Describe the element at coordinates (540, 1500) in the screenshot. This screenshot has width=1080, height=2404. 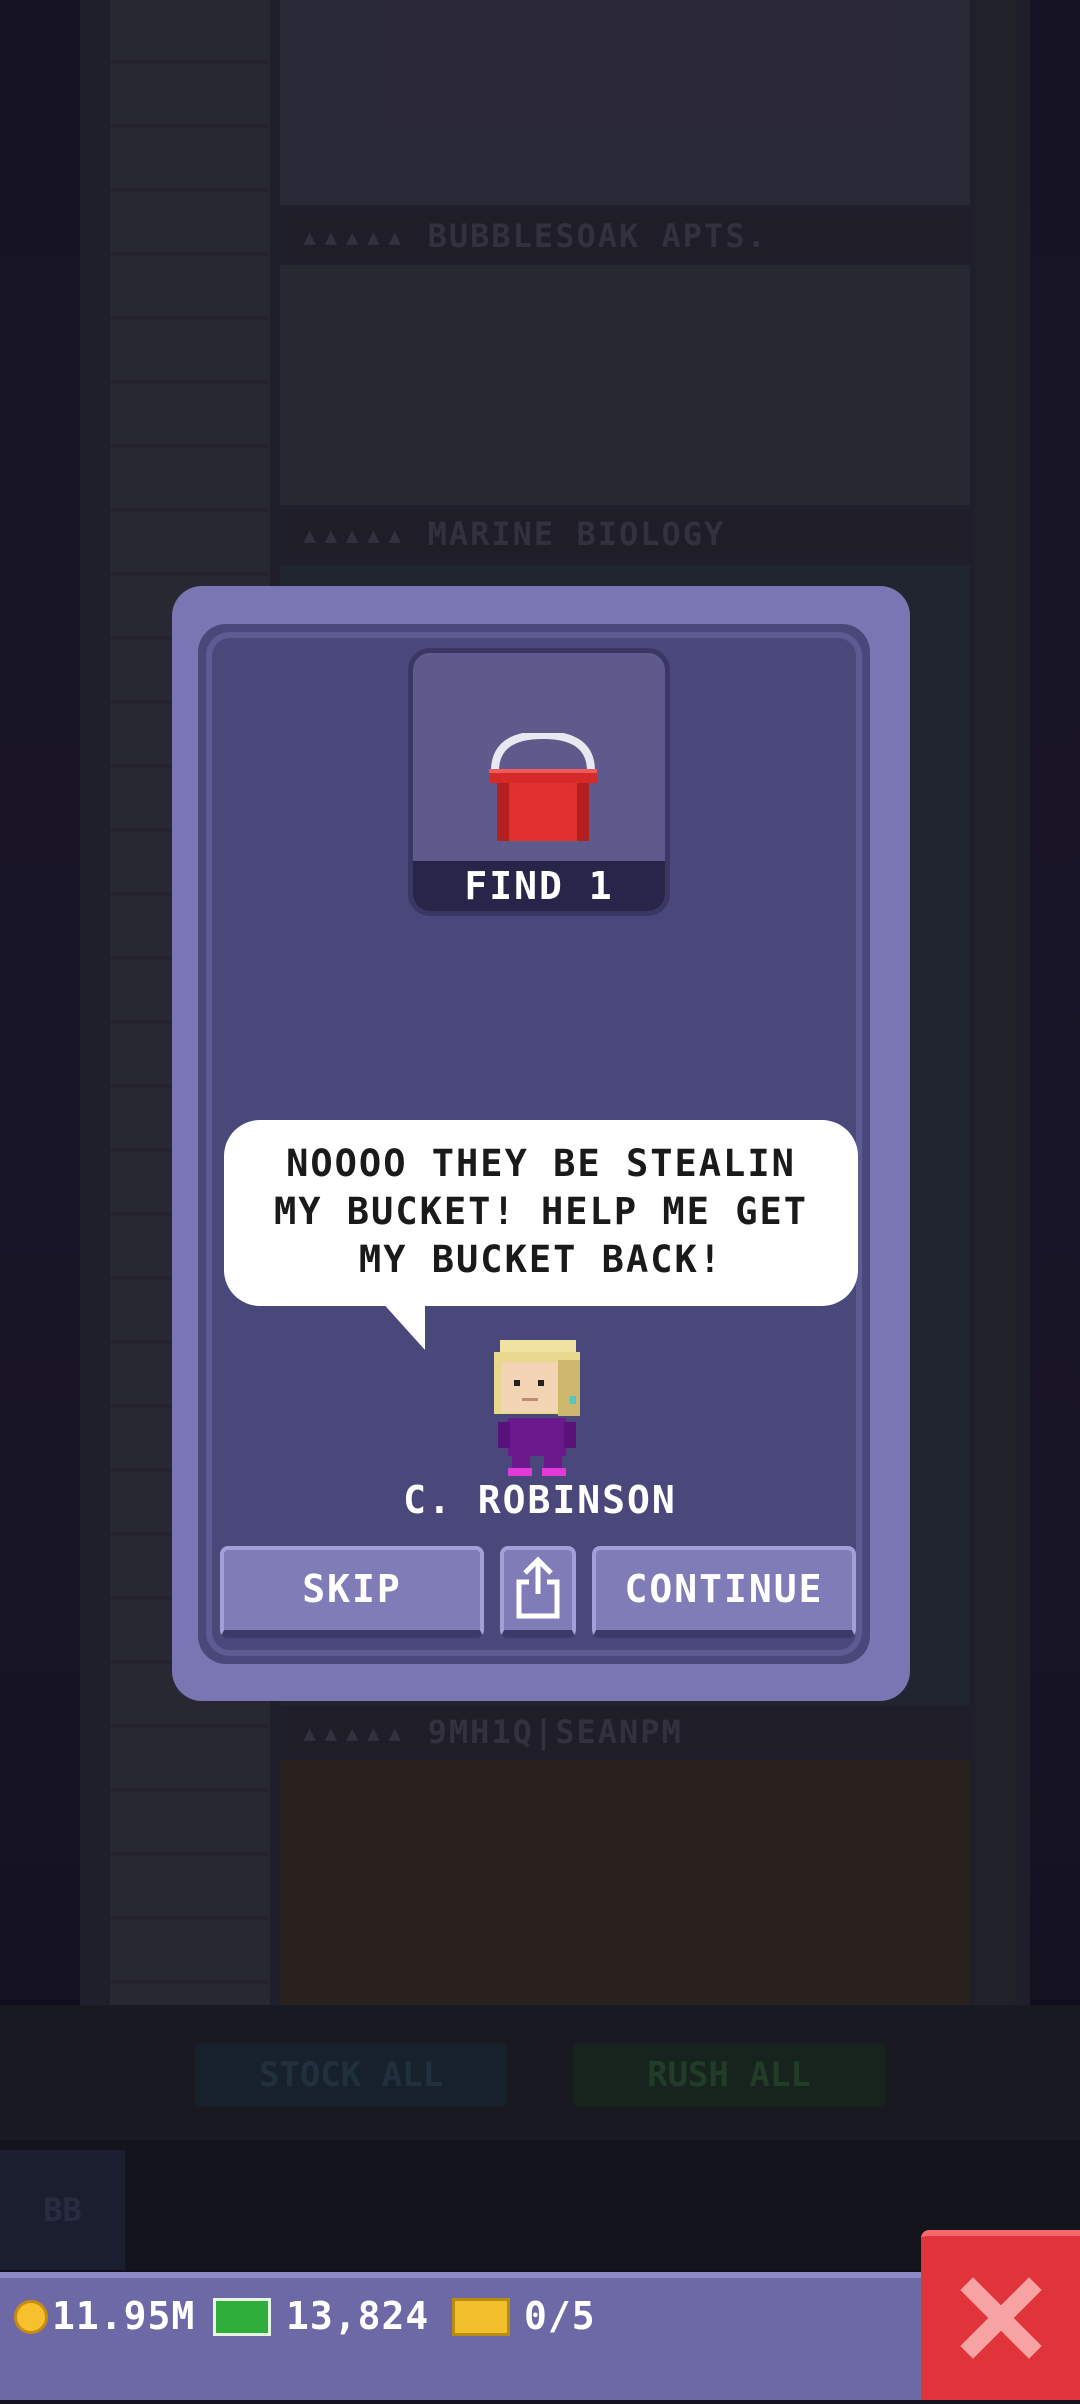
I see `npc-name: C. ROBINSON` at that location.